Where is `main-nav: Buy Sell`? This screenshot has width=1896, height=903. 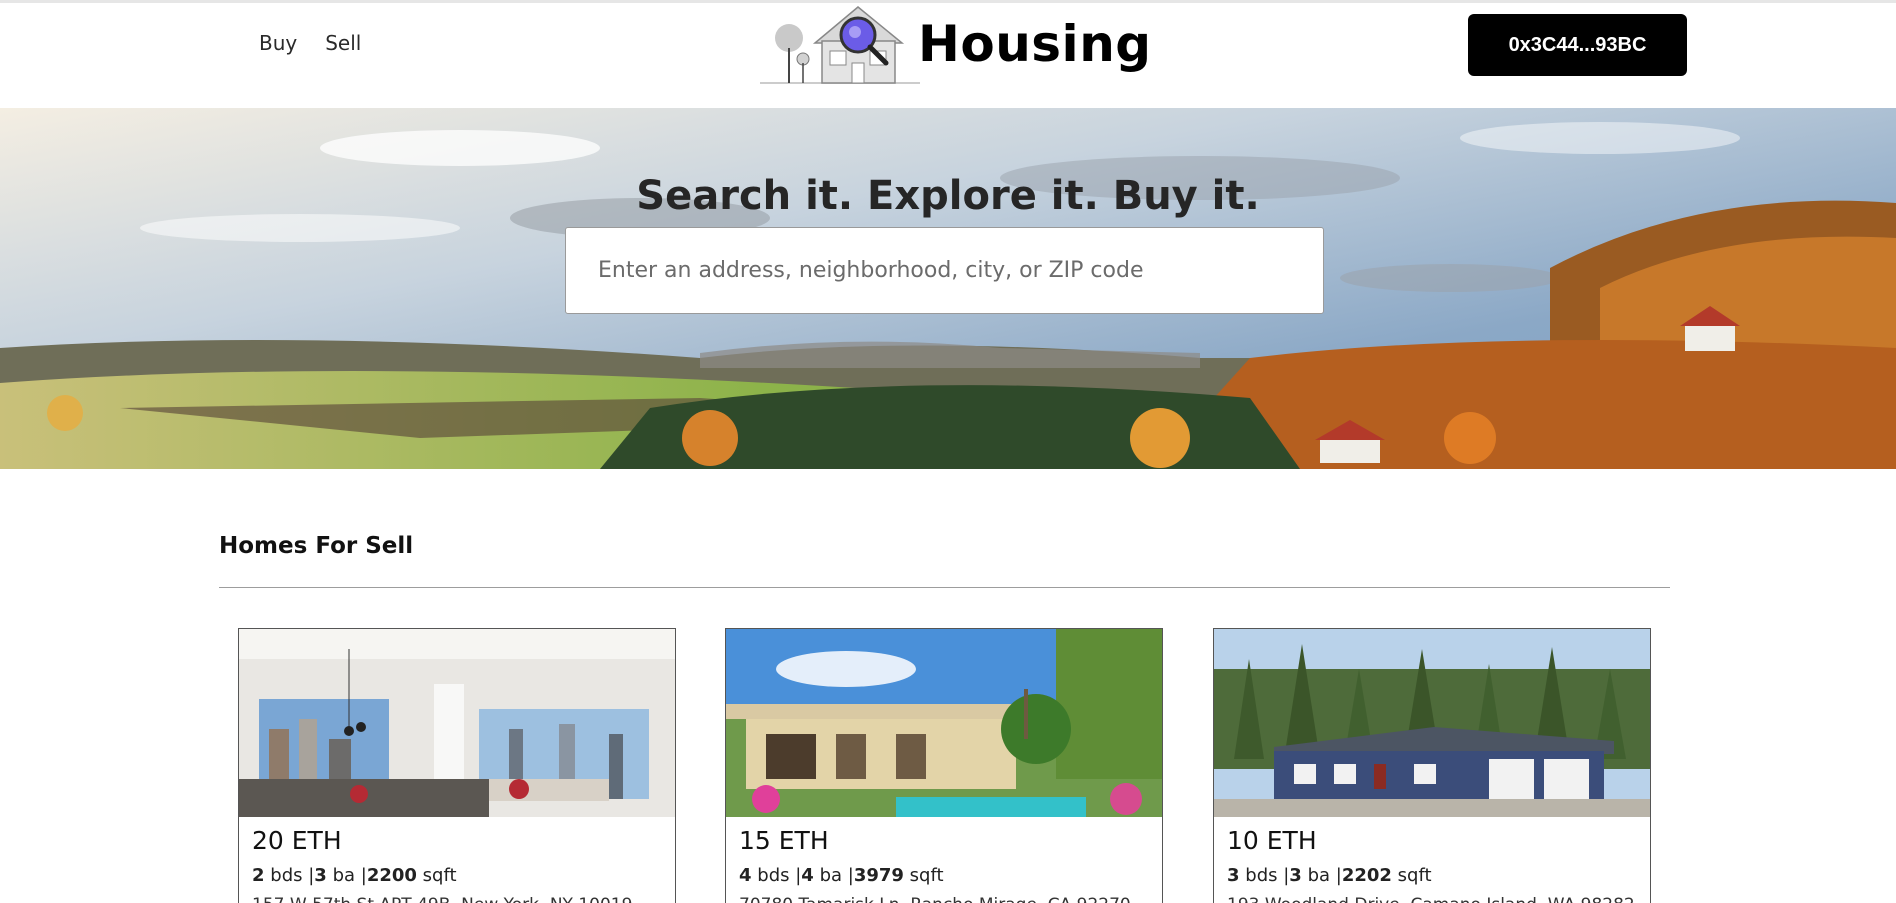 main-nav: Buy Sell is located at coordinates (324, 43).